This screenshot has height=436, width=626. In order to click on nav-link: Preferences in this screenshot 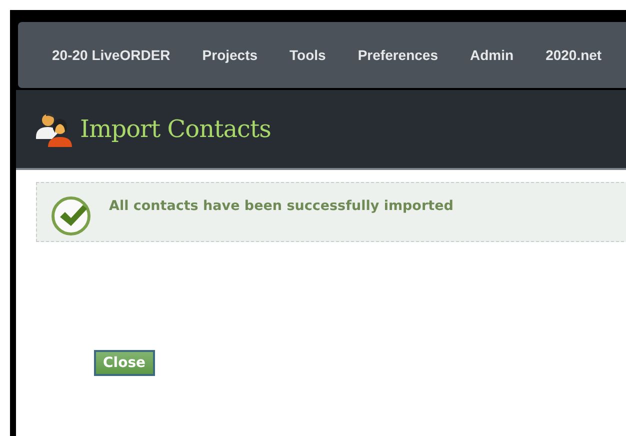, I will do `click(398, 55)`.